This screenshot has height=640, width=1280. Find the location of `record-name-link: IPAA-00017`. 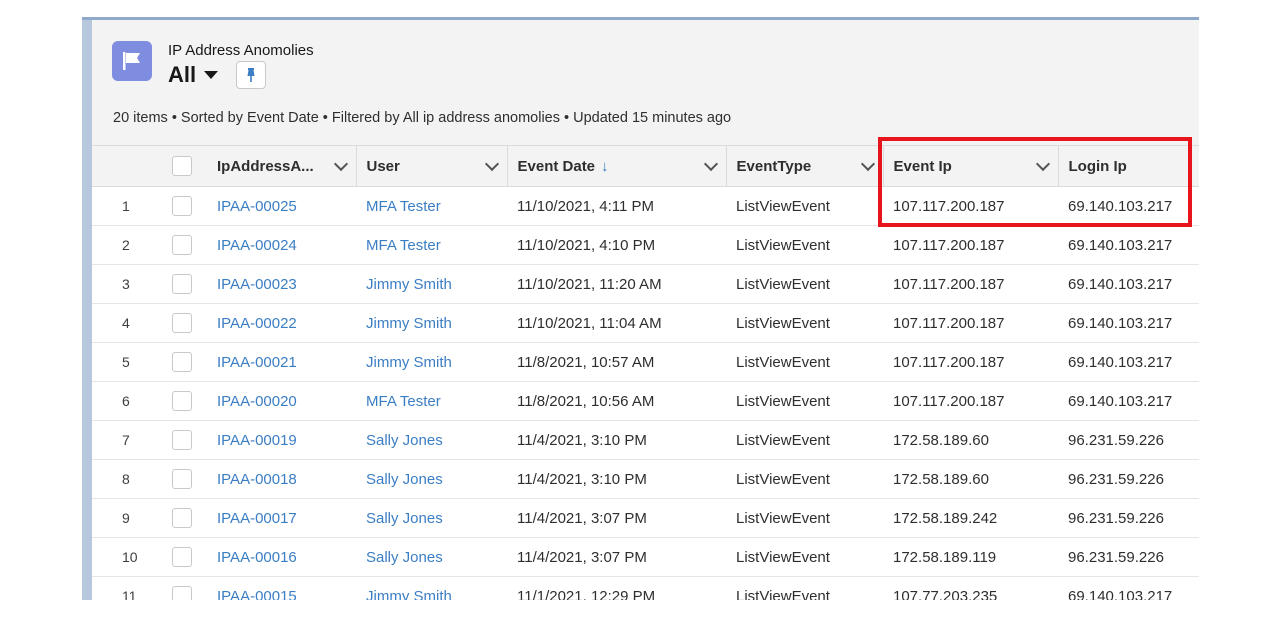

record-name-link: IPAA-00017 is located at coordinates (281, 518).